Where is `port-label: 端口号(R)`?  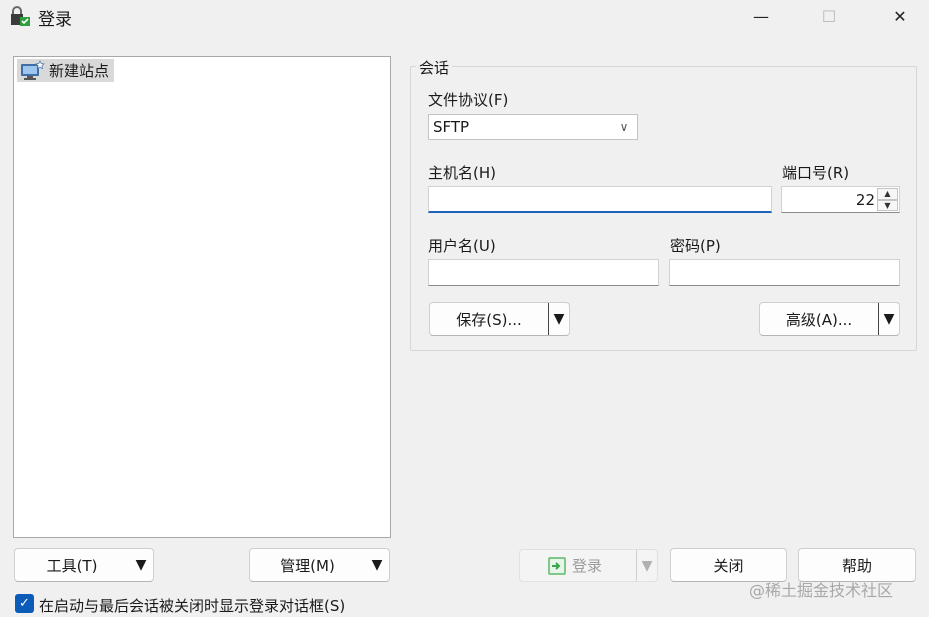
port-label: 端口号(R) is located at coordinates (816, 173).